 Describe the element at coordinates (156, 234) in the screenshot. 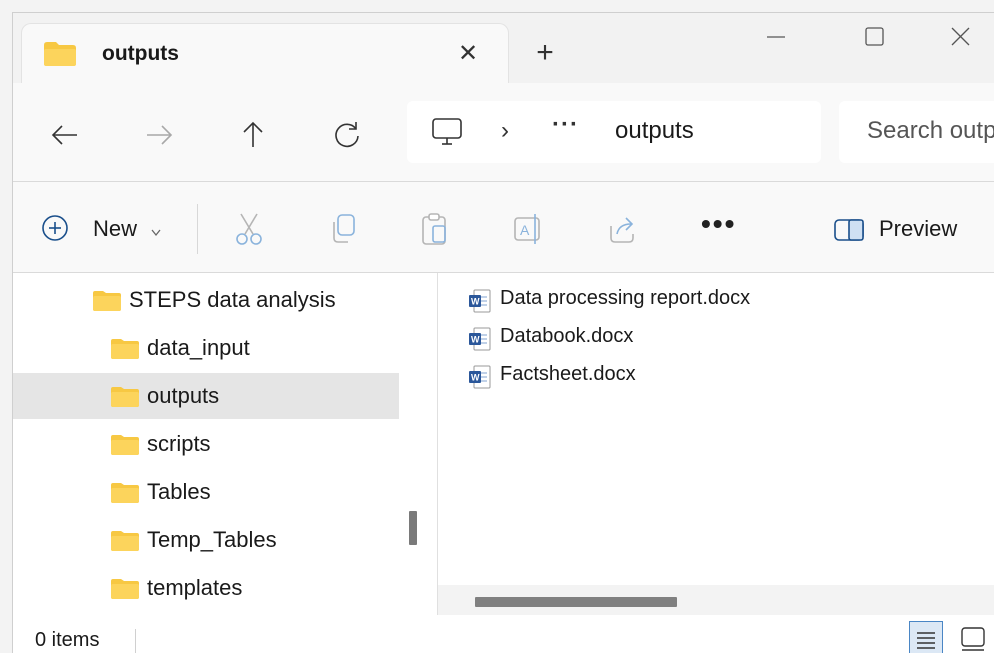

I see `chevron-down-icon` at that location.